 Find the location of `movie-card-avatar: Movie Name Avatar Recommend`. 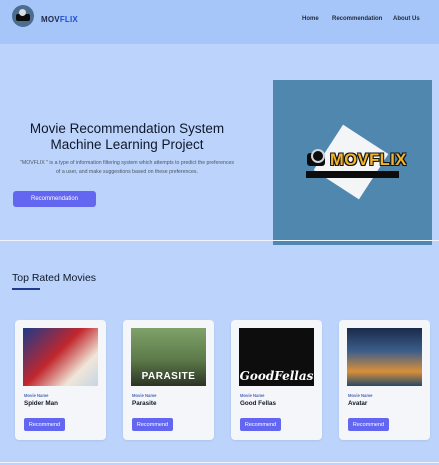

movie-card-avatar: Movie Name Avatar Recommend is located at coordinates (384, 380).